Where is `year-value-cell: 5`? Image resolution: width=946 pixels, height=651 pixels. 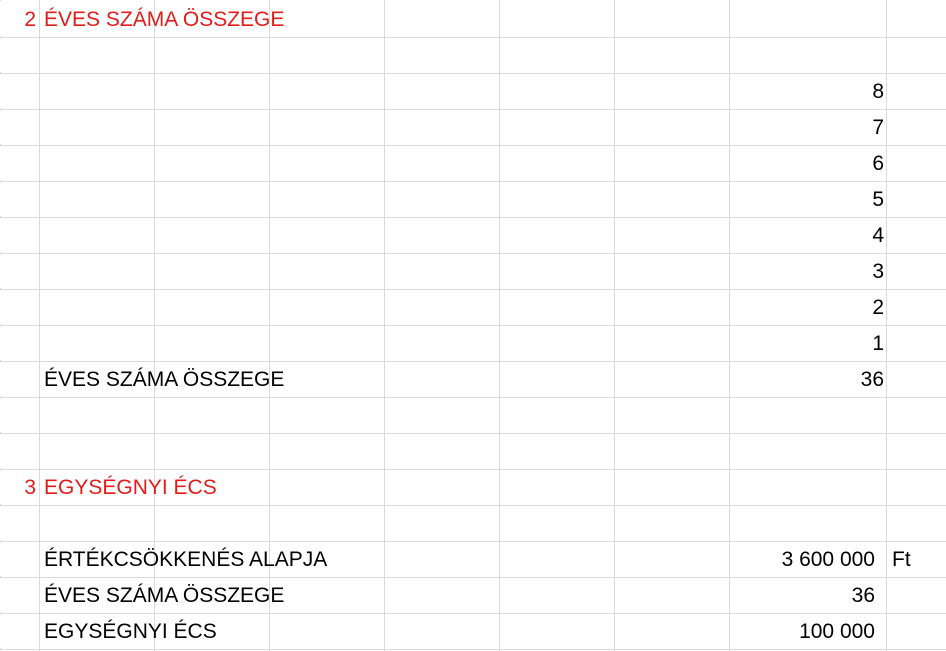
year-value-cell: 5 is located at coordinates (807, 200).